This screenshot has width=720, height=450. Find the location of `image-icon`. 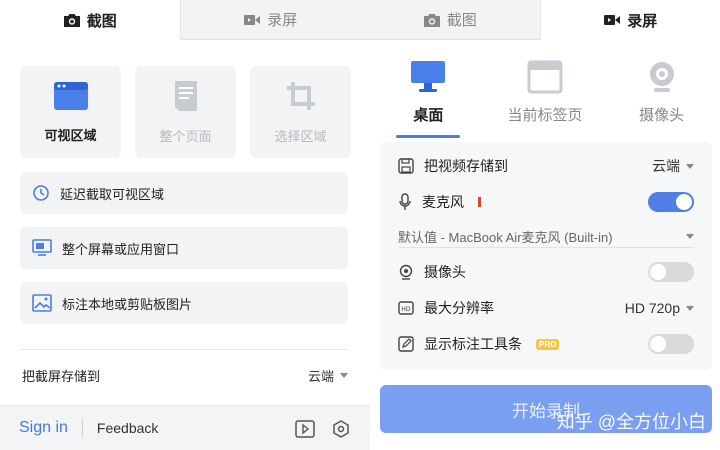

image-icon is located at coordinates (42, 303).